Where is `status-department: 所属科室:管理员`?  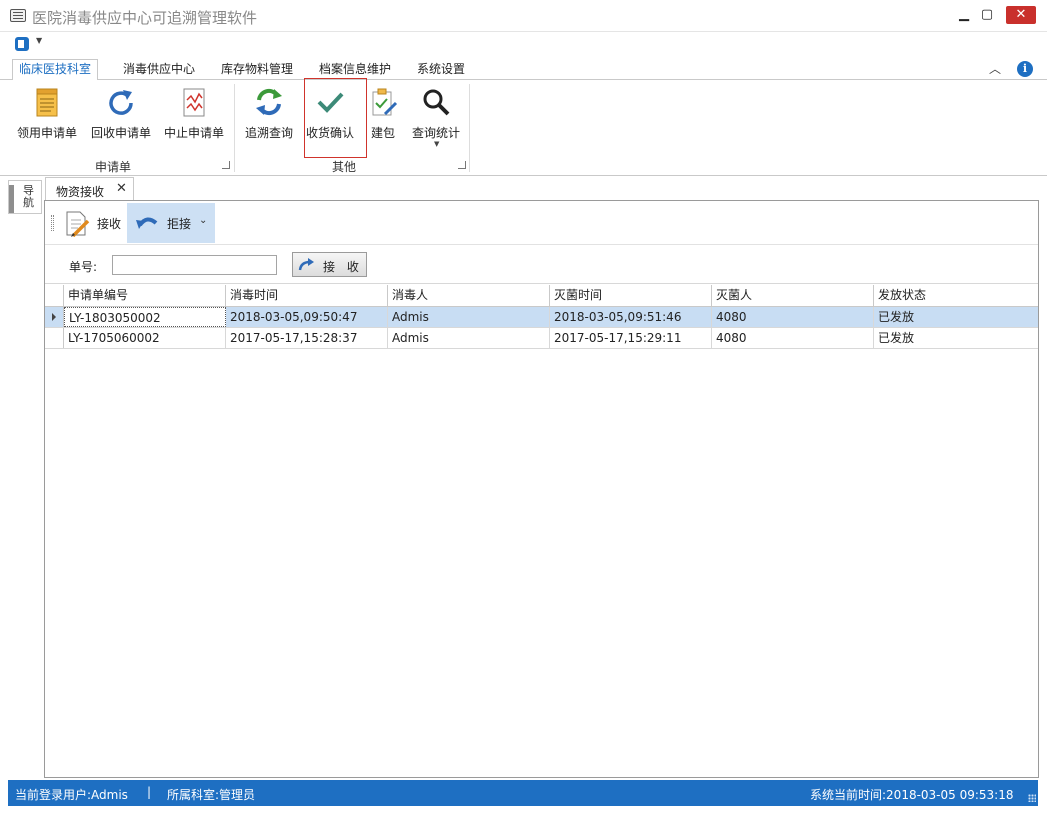 status-department: 所属科室:管理员 is located at coordinates (211, 795).